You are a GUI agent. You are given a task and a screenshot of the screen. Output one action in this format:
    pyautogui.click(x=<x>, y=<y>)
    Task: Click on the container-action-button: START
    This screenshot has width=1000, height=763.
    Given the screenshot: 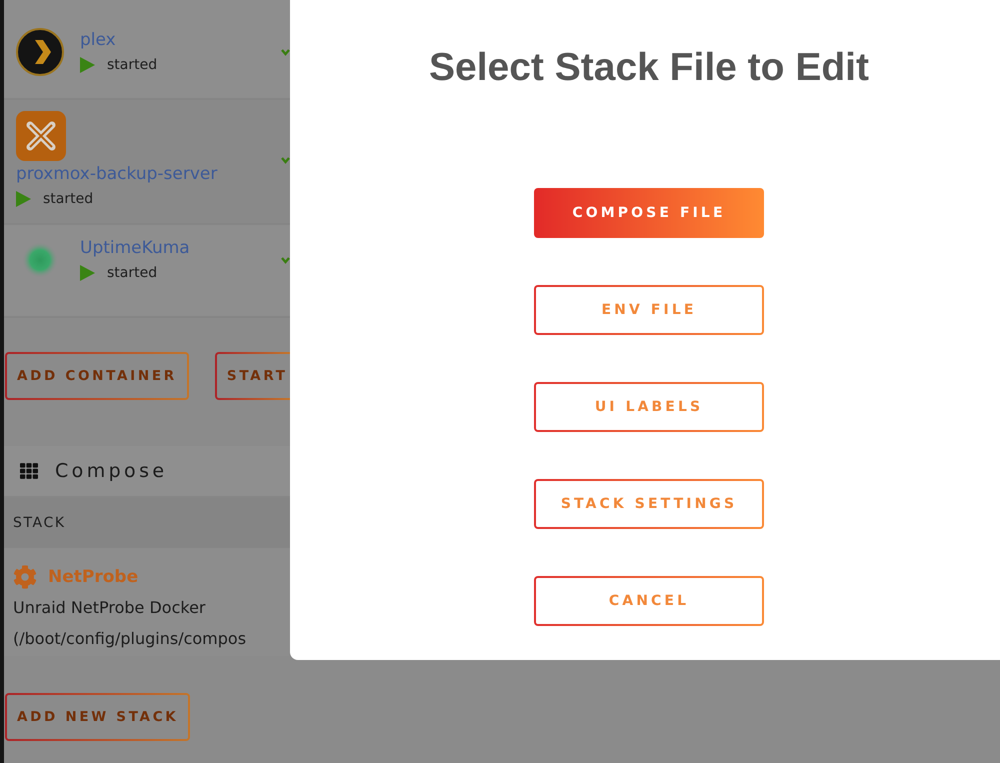 What is the action you would take?
    pyautogui.click(x=252, y=376)
    